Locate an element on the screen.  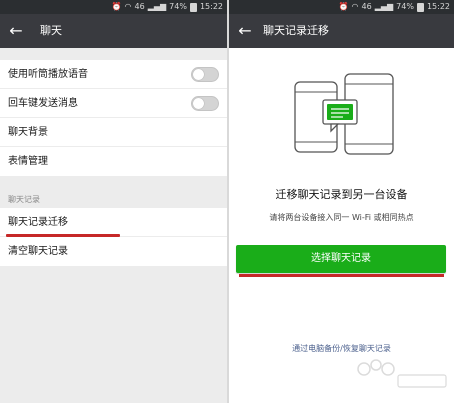
setting-row-clear-history: 清空聊天记录 is located at coordinates (113, 251).